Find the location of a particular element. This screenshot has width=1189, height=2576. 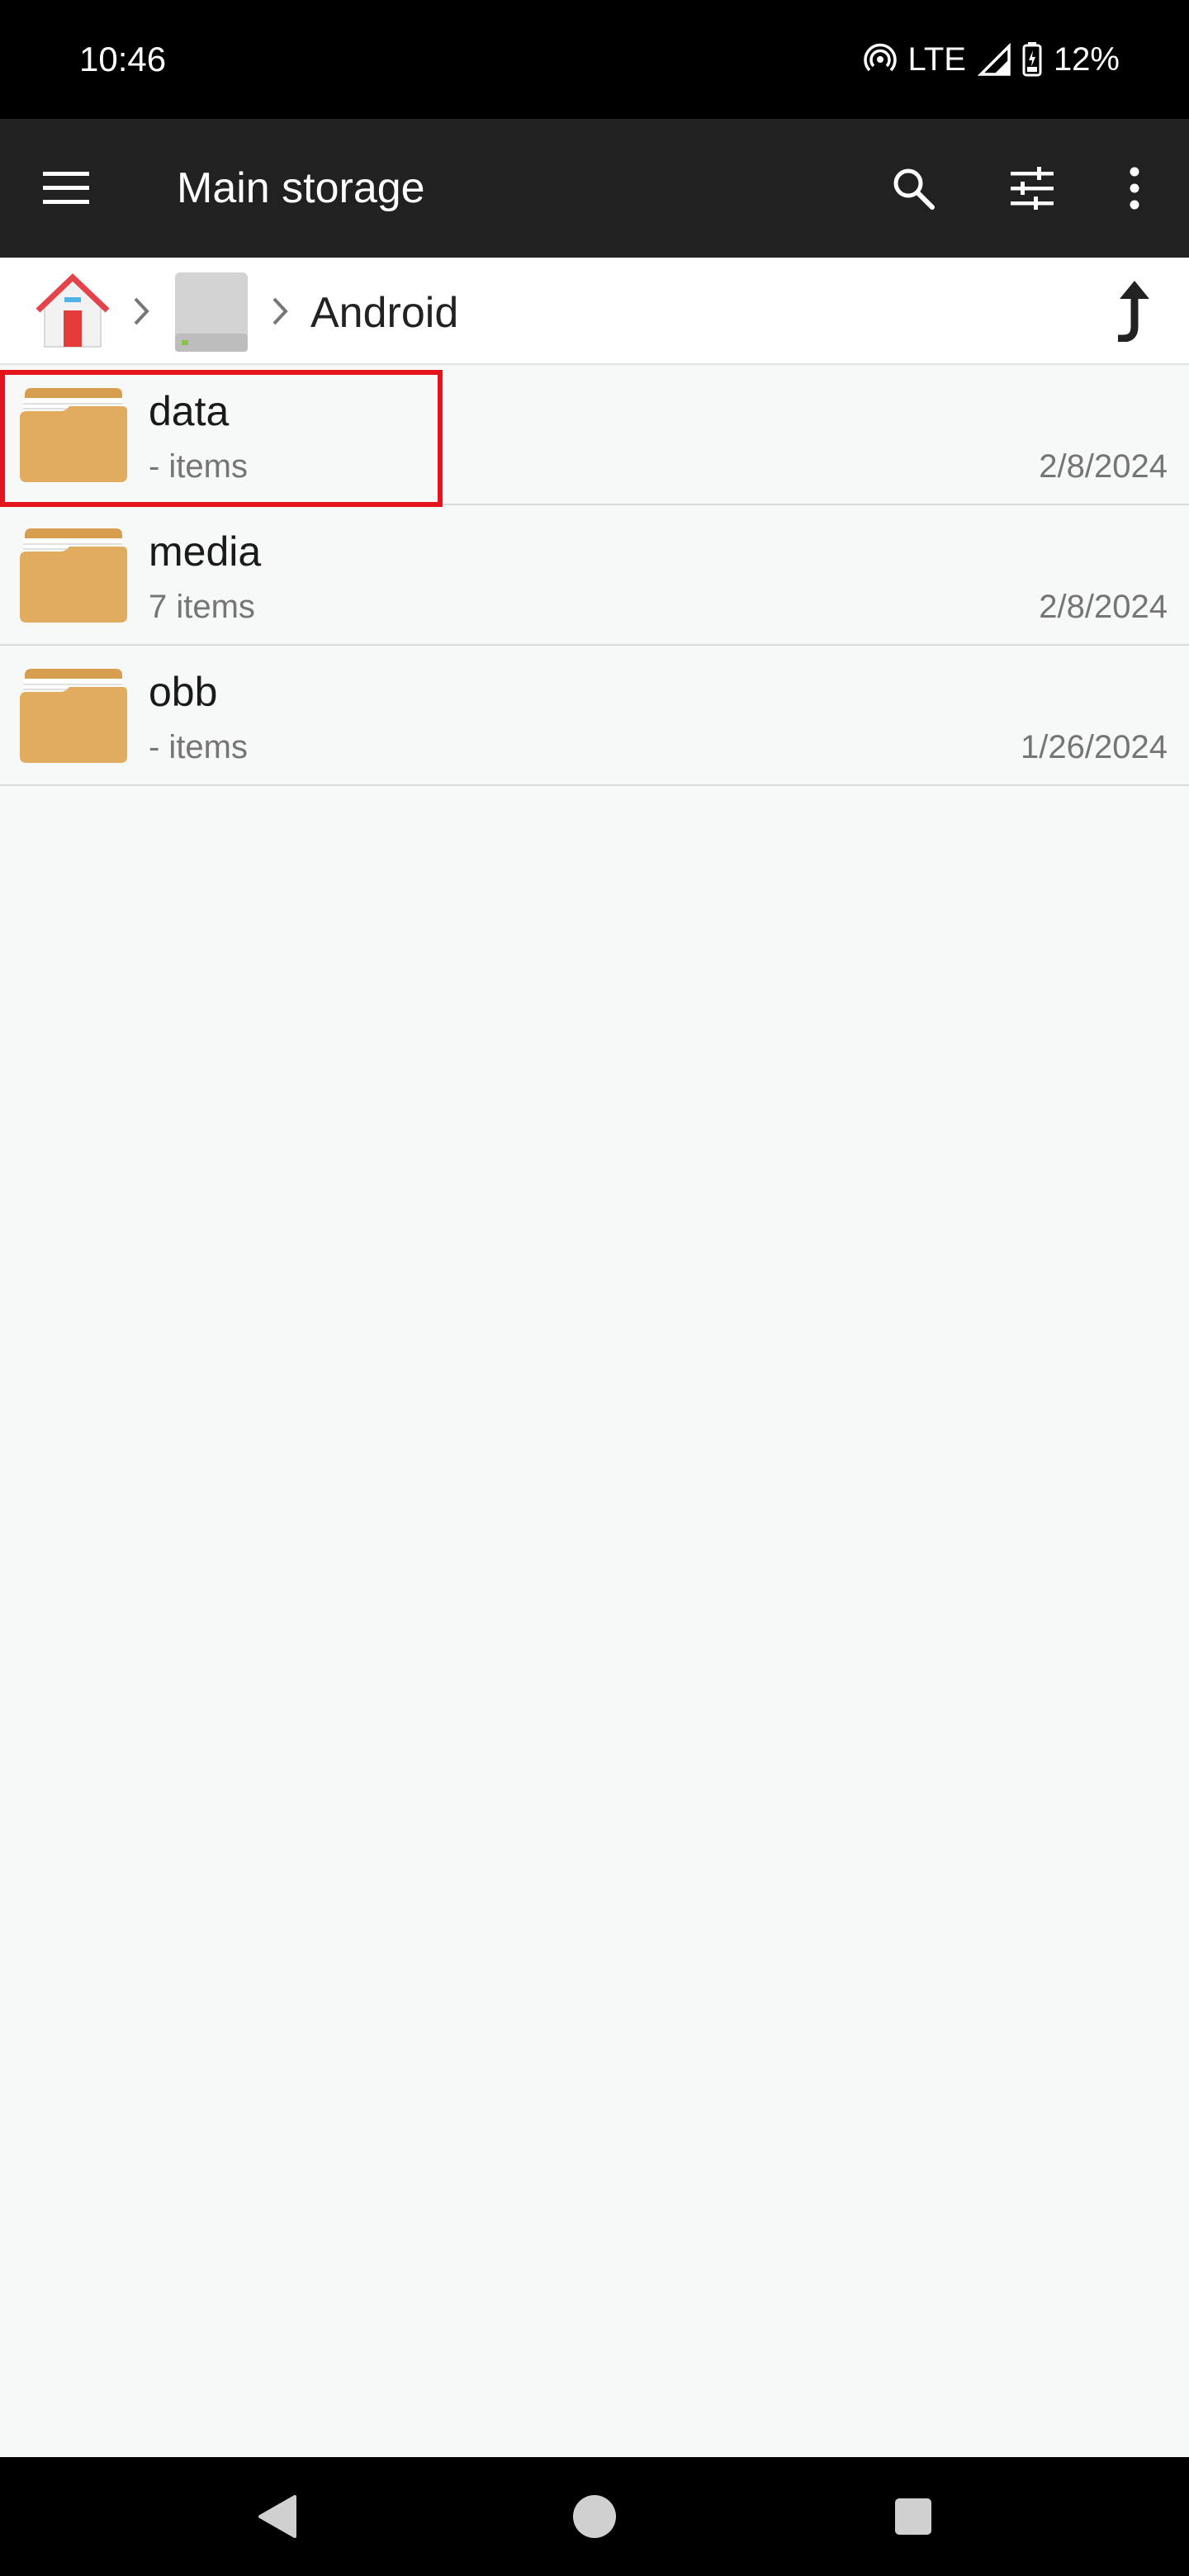

up-directory-button is located at coordinates (1133, 311).